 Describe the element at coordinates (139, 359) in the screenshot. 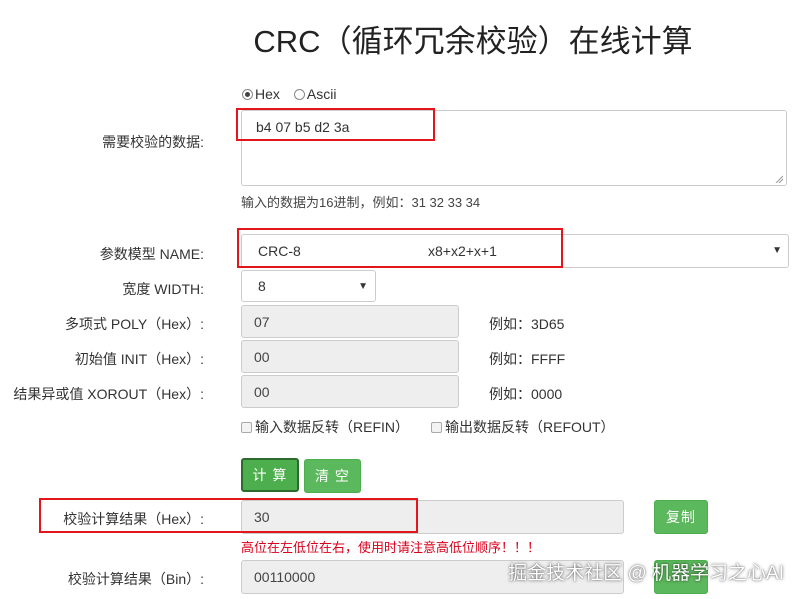

I see `init-label: 初始值 INIT（Hex）:` at that location.